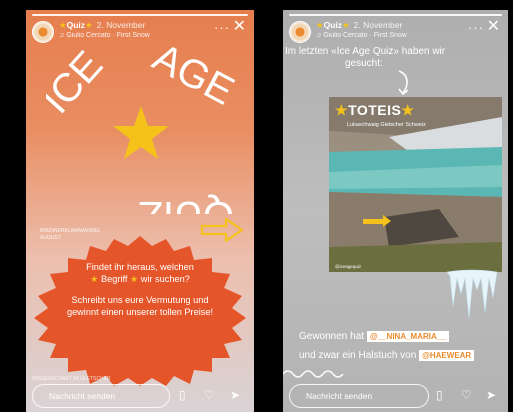  What do you see at coordinates (403, 83) in the screenshot?
I see `arrow-down-icon` at bounding box center [403, 83].